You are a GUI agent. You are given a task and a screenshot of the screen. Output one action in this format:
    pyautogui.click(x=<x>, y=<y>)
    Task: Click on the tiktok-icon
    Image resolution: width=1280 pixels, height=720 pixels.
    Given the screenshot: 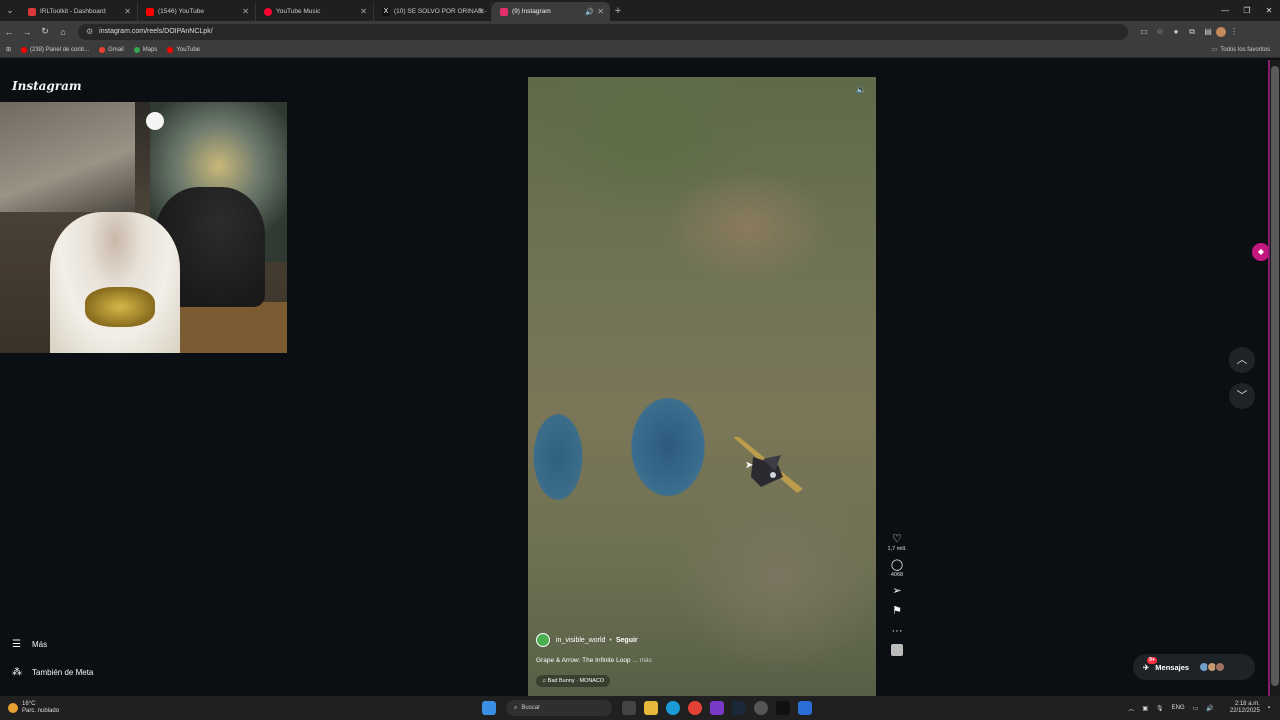 What is the action you would take?
    pyautogui.click(x=783, y=708)
    